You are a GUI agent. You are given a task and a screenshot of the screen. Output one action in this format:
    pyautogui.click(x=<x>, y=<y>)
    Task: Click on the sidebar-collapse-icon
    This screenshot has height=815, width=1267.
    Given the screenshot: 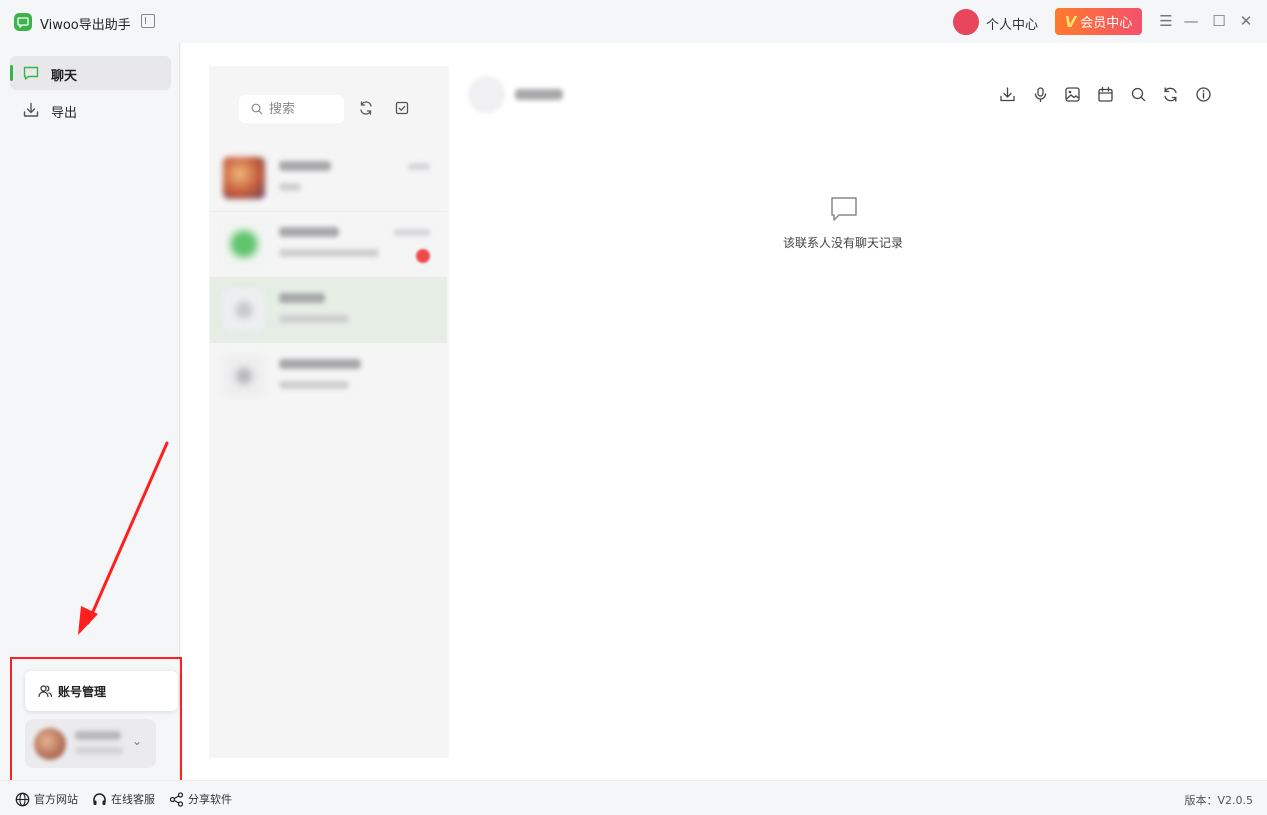 What is the action you would take?
    pyautogui.click(x=148, y=21)
    